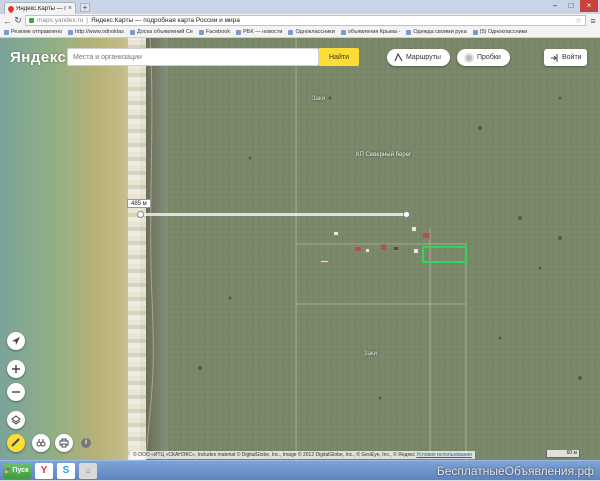  What do you see at coordinates (398, 57) in the screenshot?
I see `route-icon` at bounding box center [398, 57].